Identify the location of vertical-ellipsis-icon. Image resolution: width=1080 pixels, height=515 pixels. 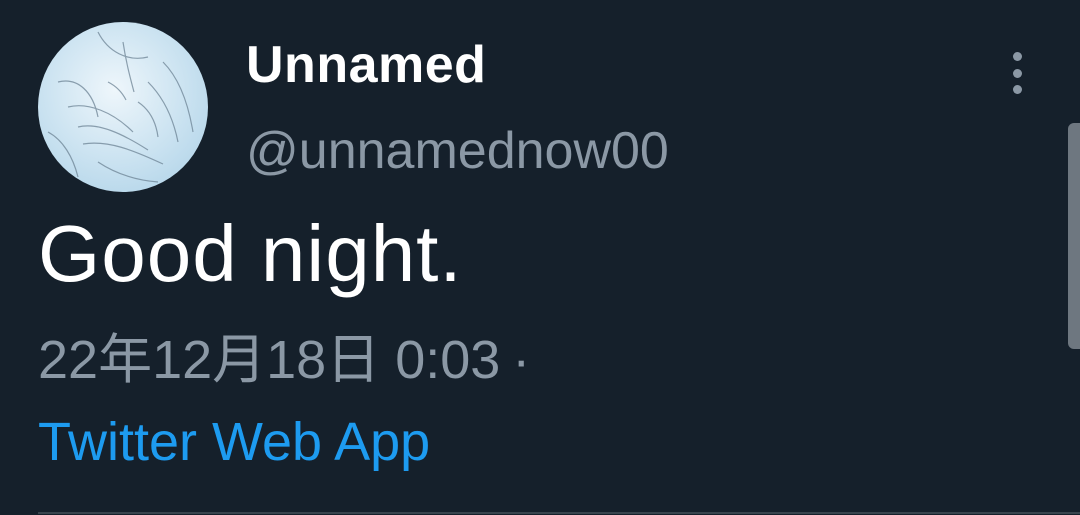
(1017, 56).